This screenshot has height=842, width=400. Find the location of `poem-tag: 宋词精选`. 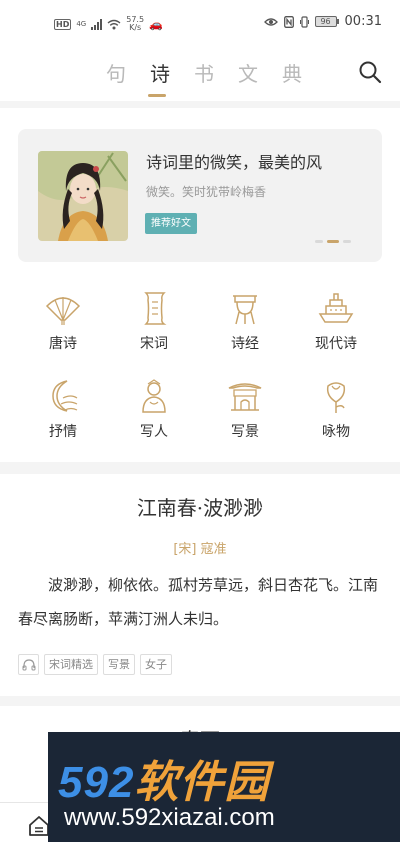

poem-tag: 宋词精选 is located at coordinates (71, 664).